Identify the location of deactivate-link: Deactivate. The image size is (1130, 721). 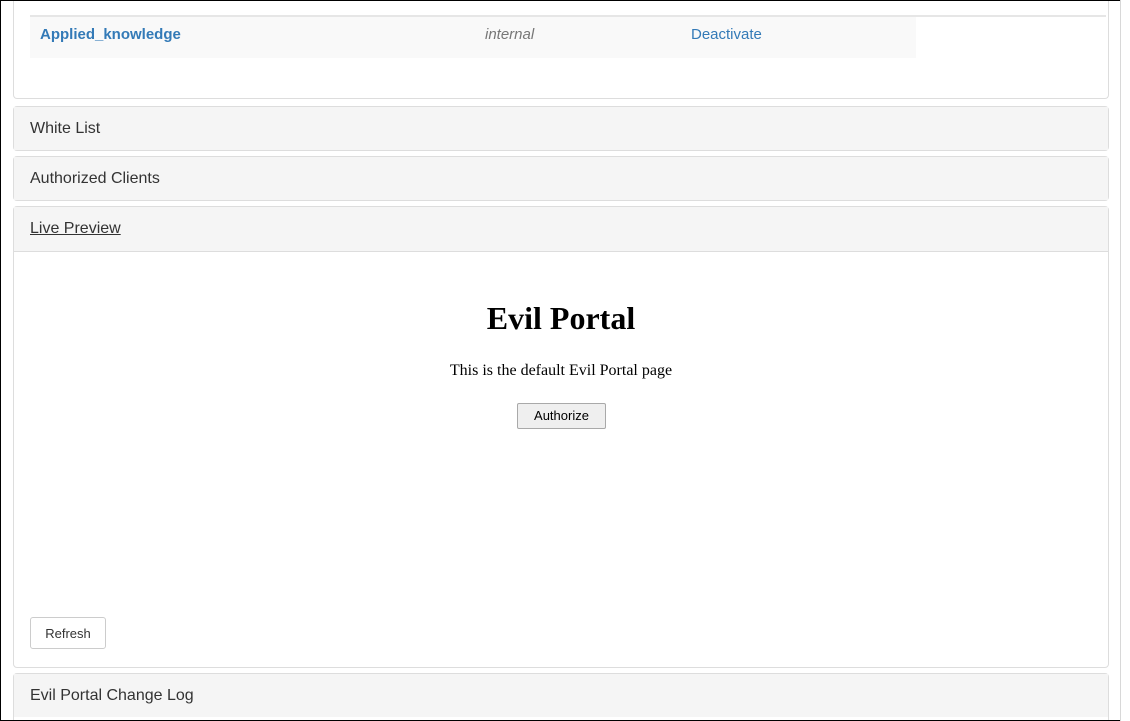
(726, 35).